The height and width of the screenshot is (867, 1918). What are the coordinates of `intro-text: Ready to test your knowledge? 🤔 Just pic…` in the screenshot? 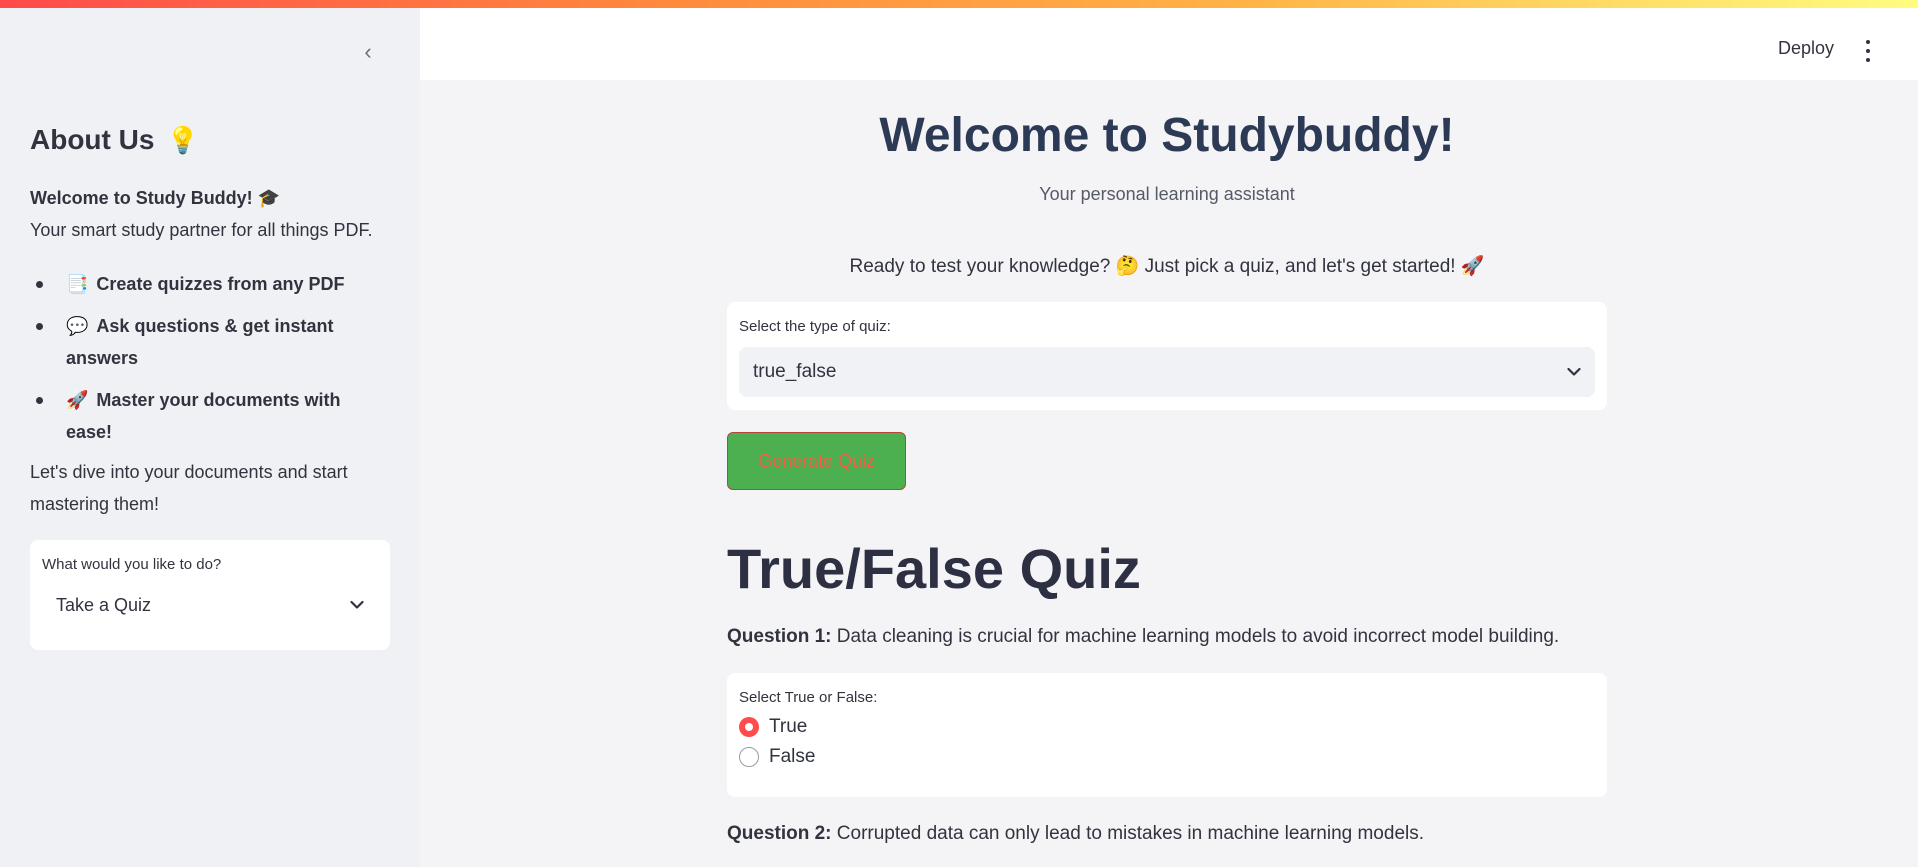 It's located at (1167, 266).